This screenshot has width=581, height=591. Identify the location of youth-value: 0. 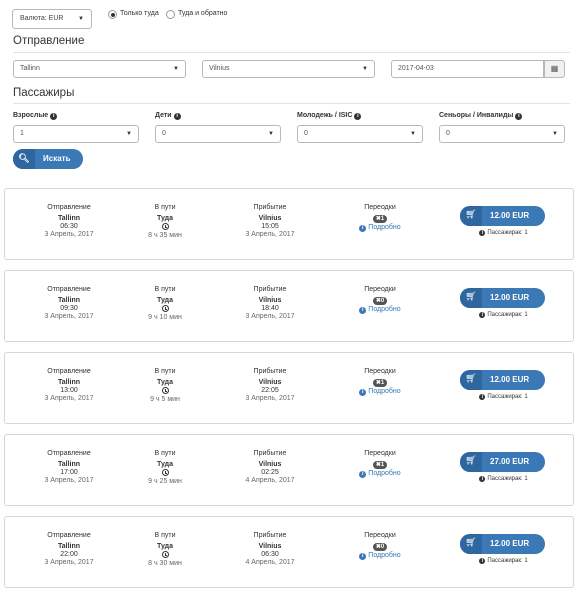
(306, 133).